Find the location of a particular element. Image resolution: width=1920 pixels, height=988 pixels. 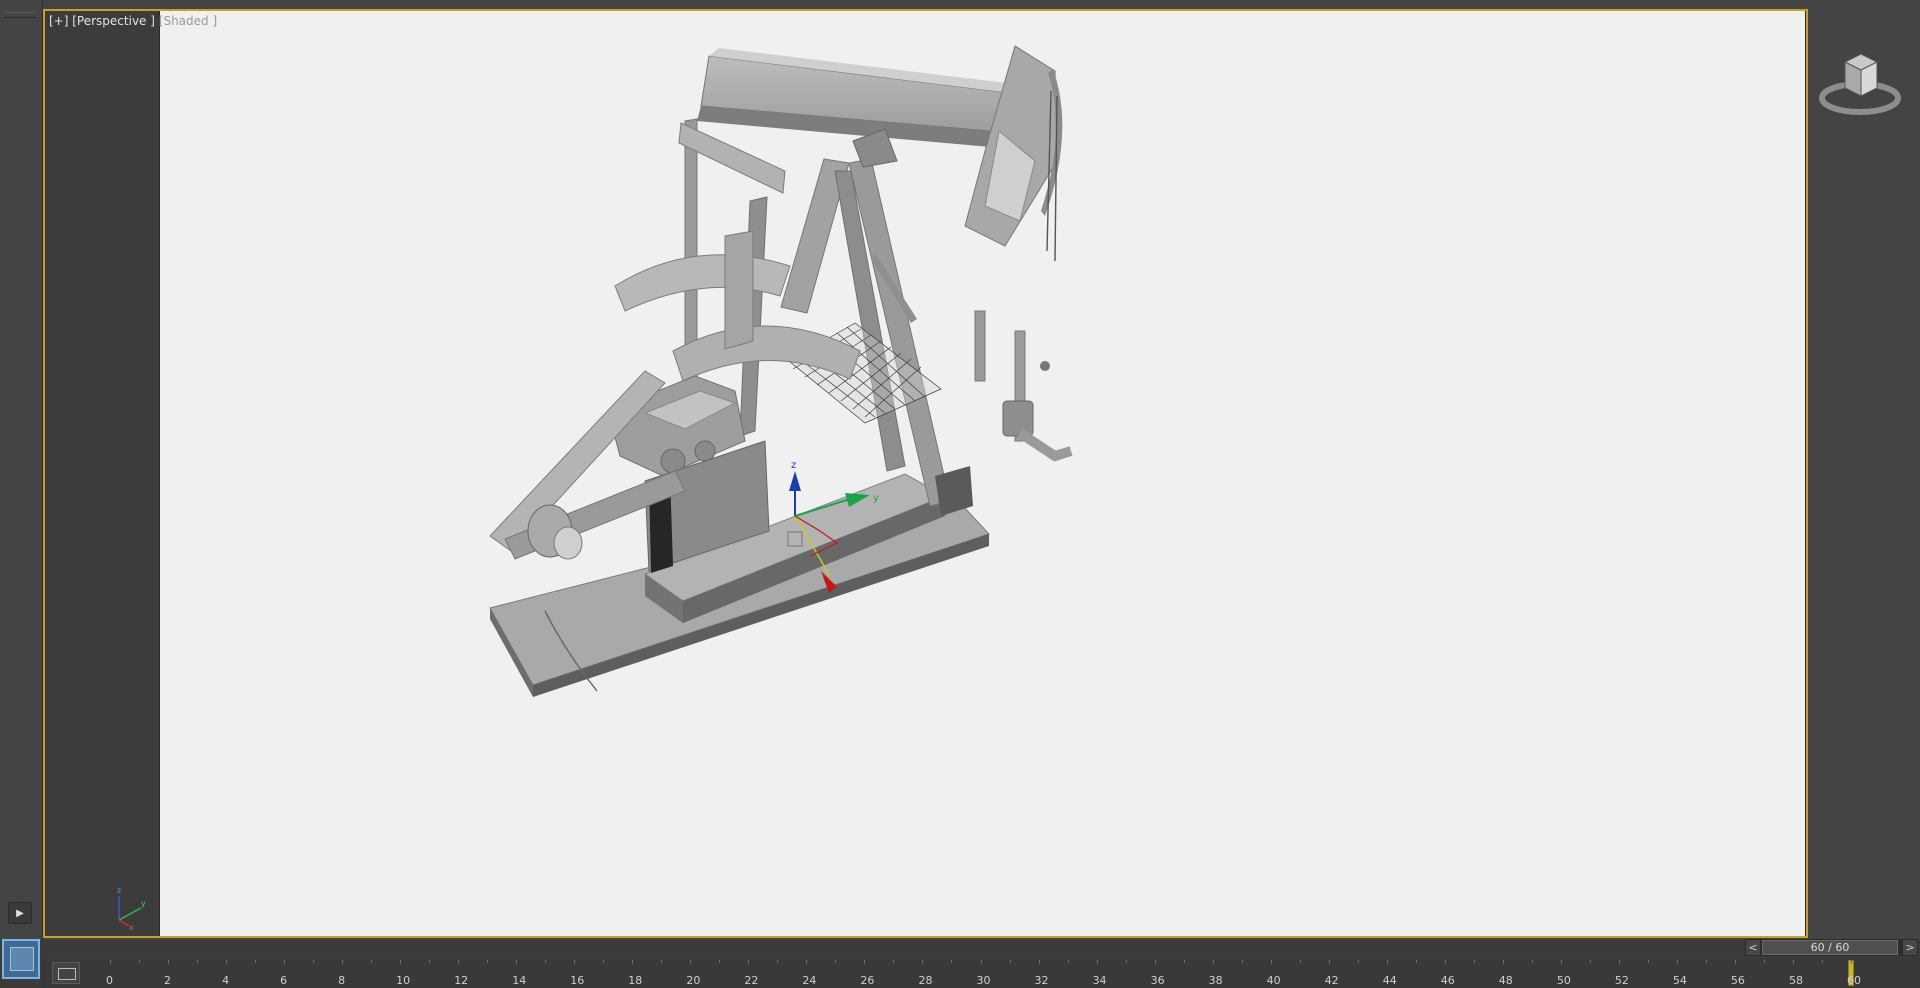

timeline-tick-label: 34 is located at coordinates (1099, 980).